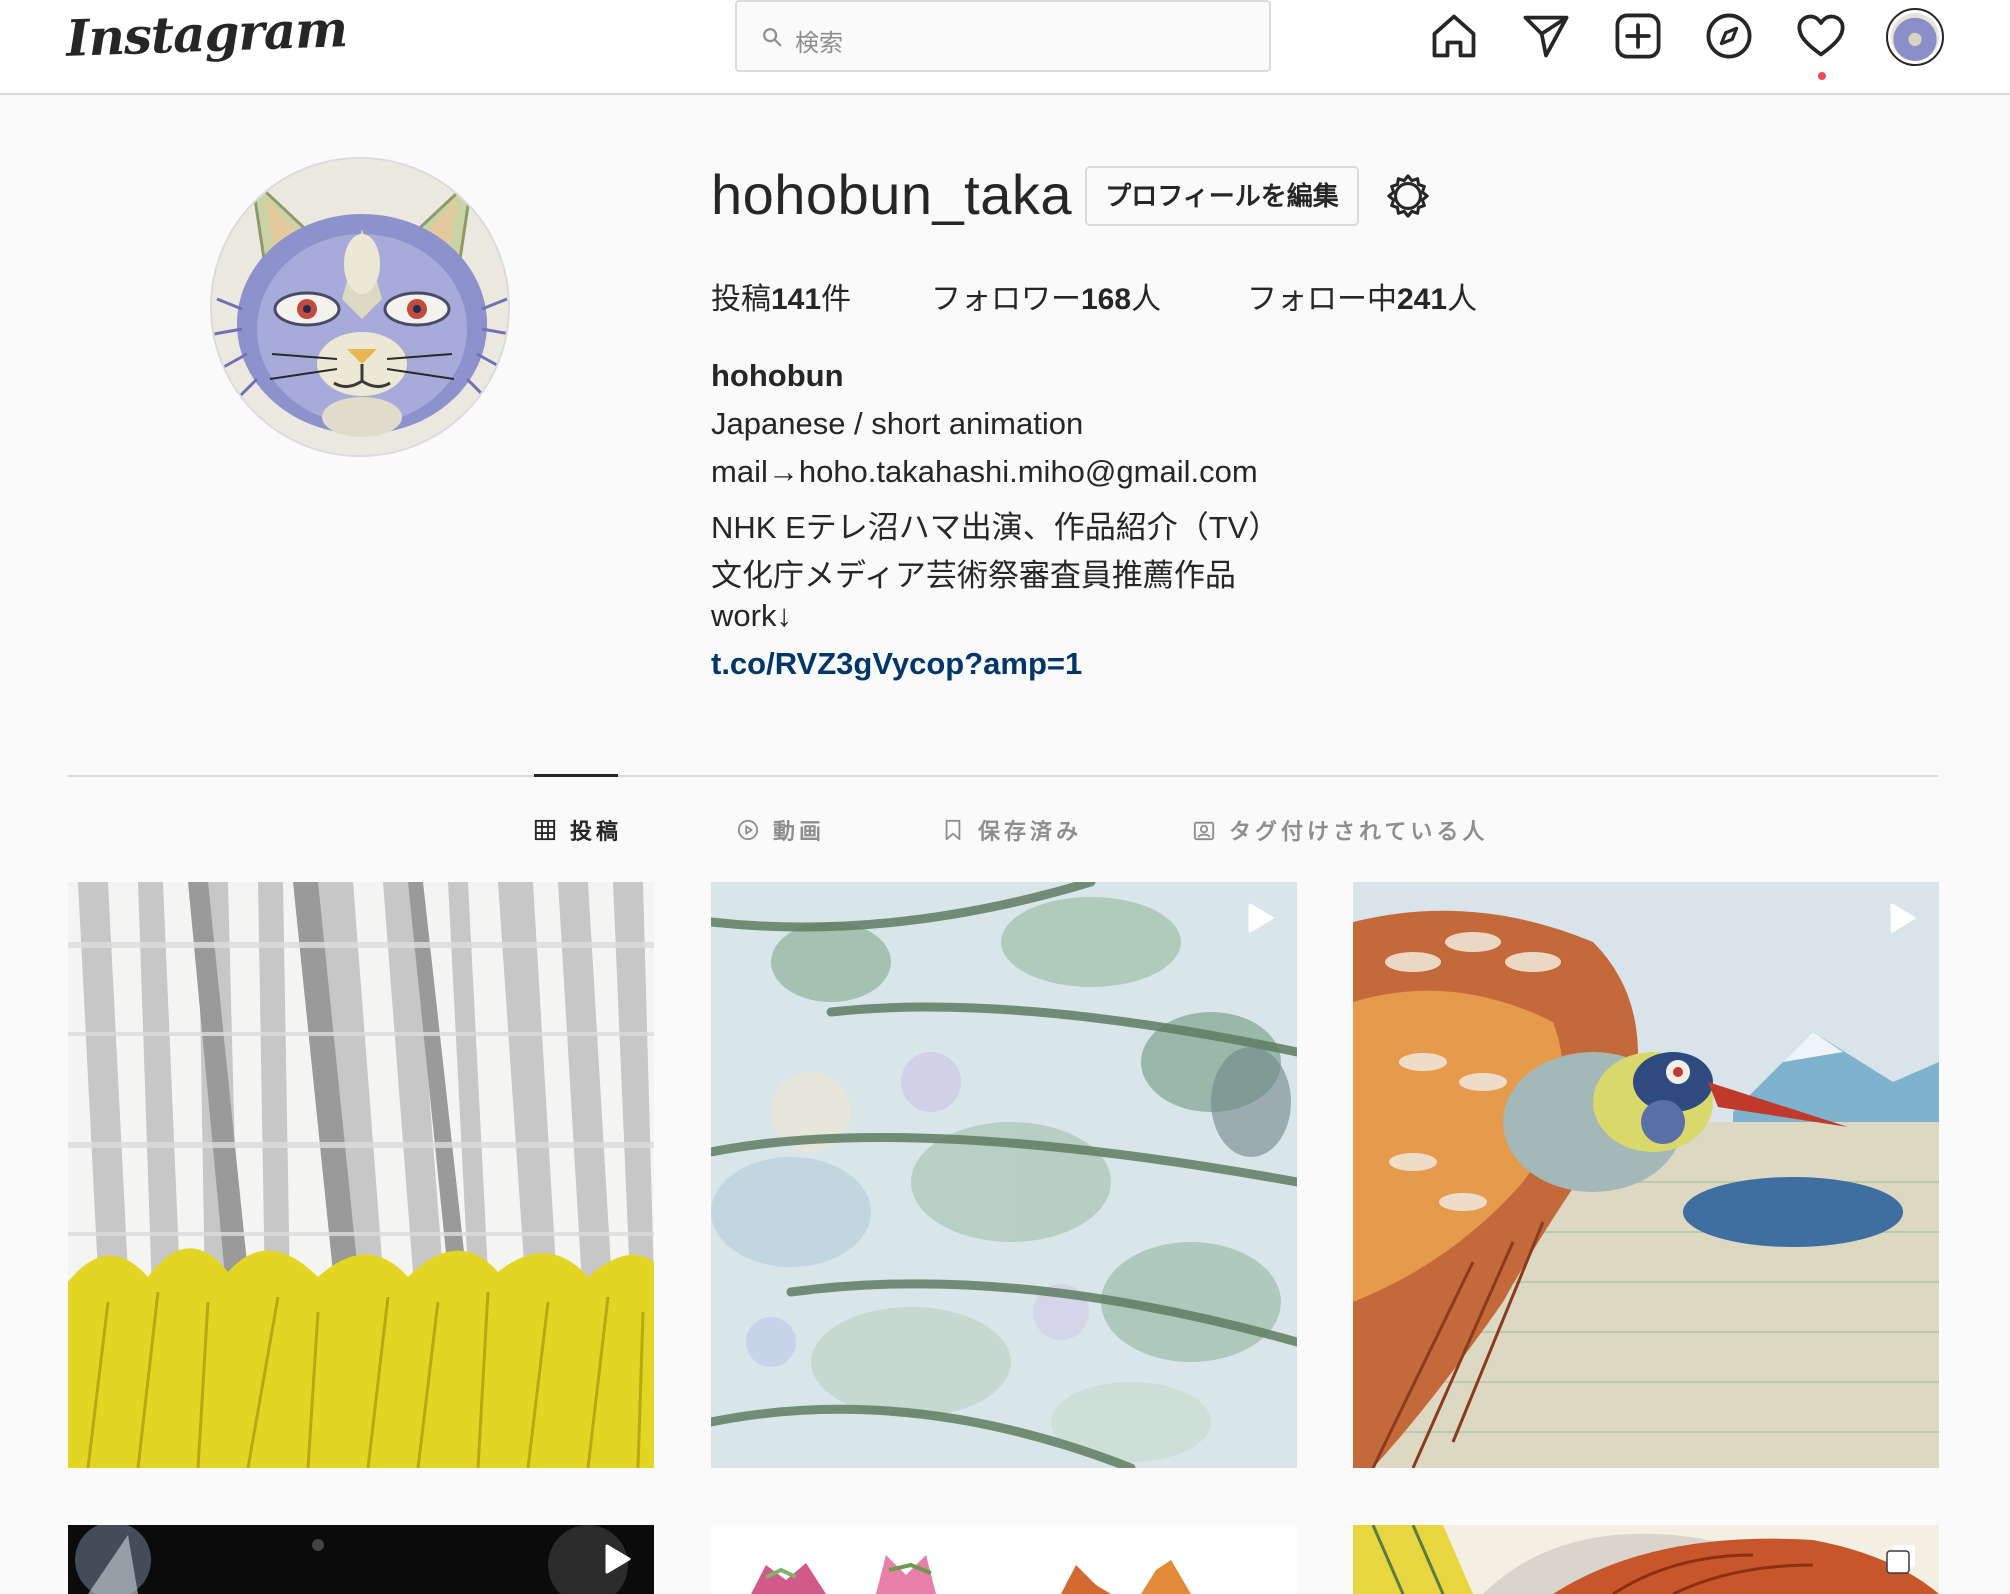  Describe the element at coordinates (1003, 36) in the screenshot. I see `search-input: 検索` at that location.